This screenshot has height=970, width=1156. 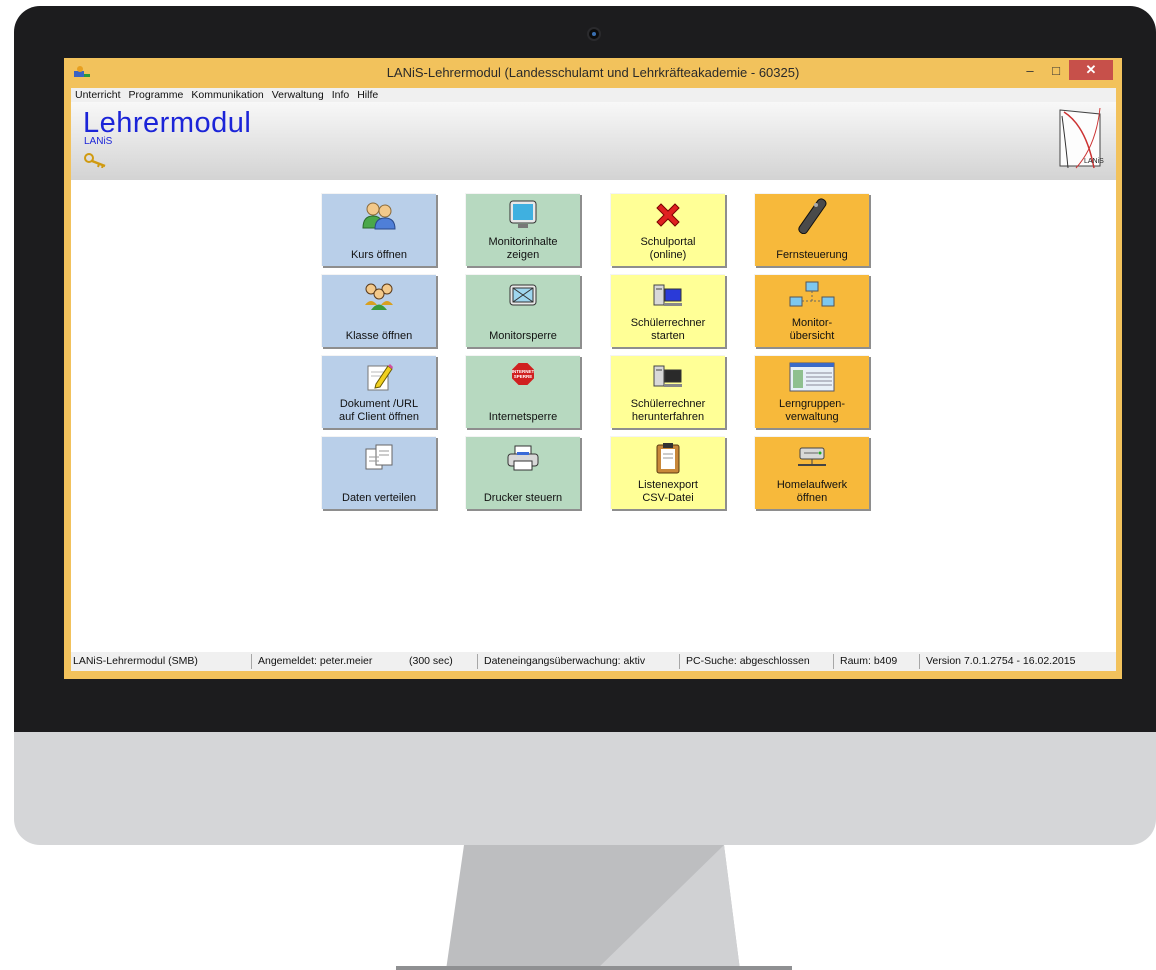 What do you see at coordinates (378, 391) in the screenshot?
I see `tile-dokument-url-oeffnen: Dokument /URL auf Client öffnen` at bounding box center [378, 391].